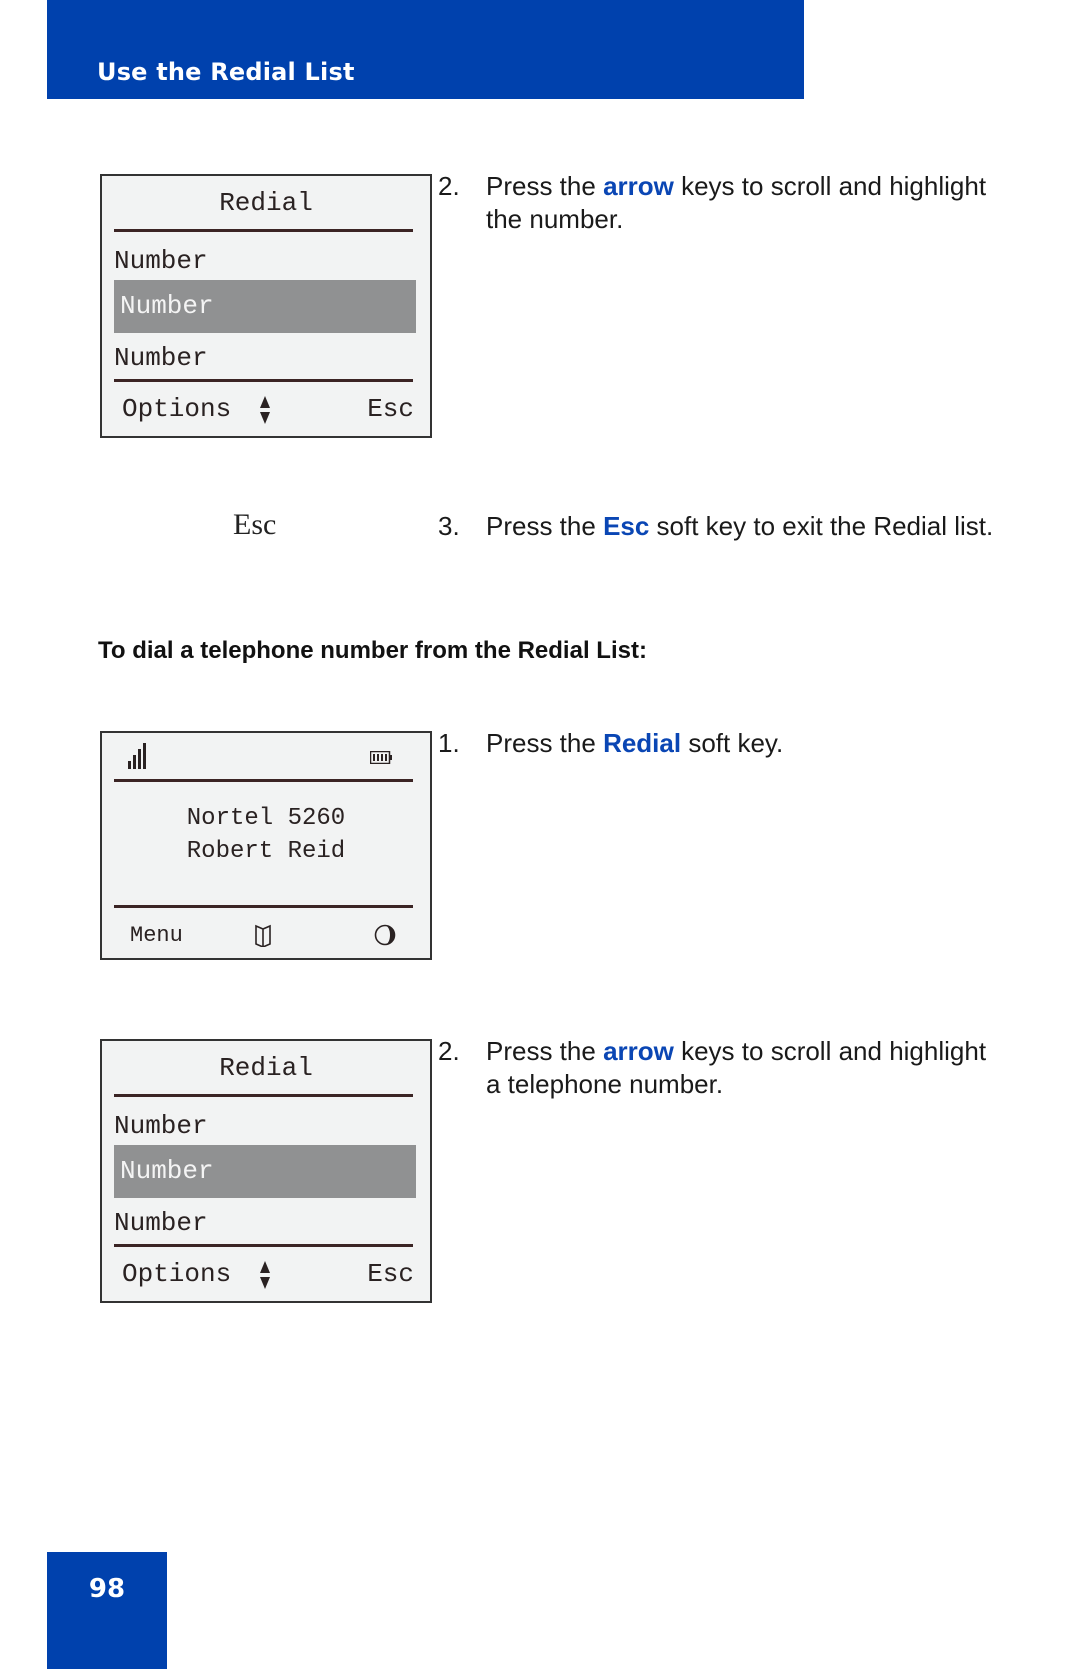 The image size is (1080, 1669). Describe the element at coordinates (626, 526) in the screenshot. I see `keyword-esc: Esc` at that location.